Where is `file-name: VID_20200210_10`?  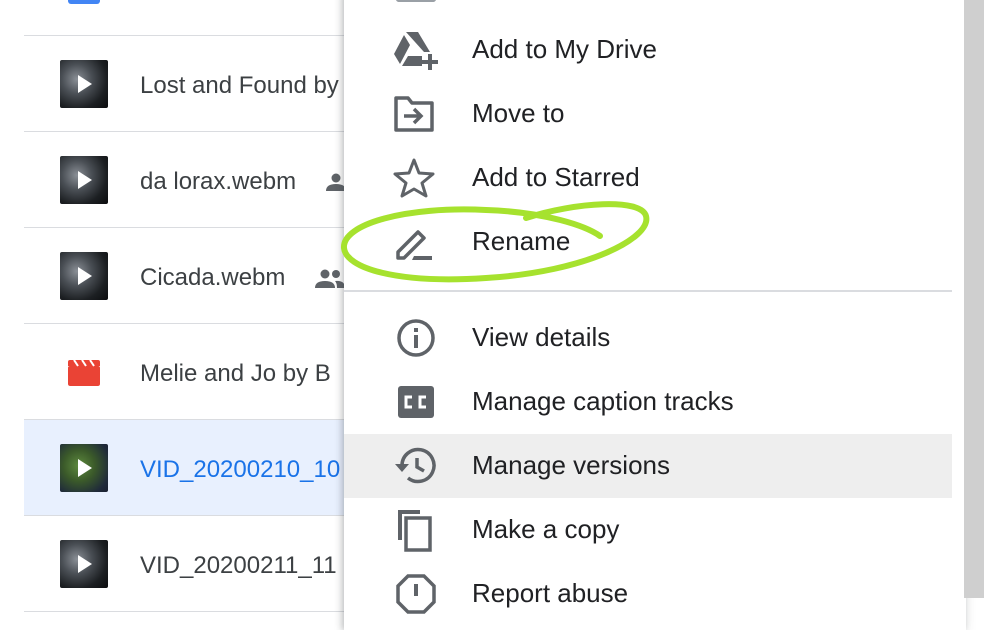
file-name: VID_20200210_10 is located at coordinates (240, 469).